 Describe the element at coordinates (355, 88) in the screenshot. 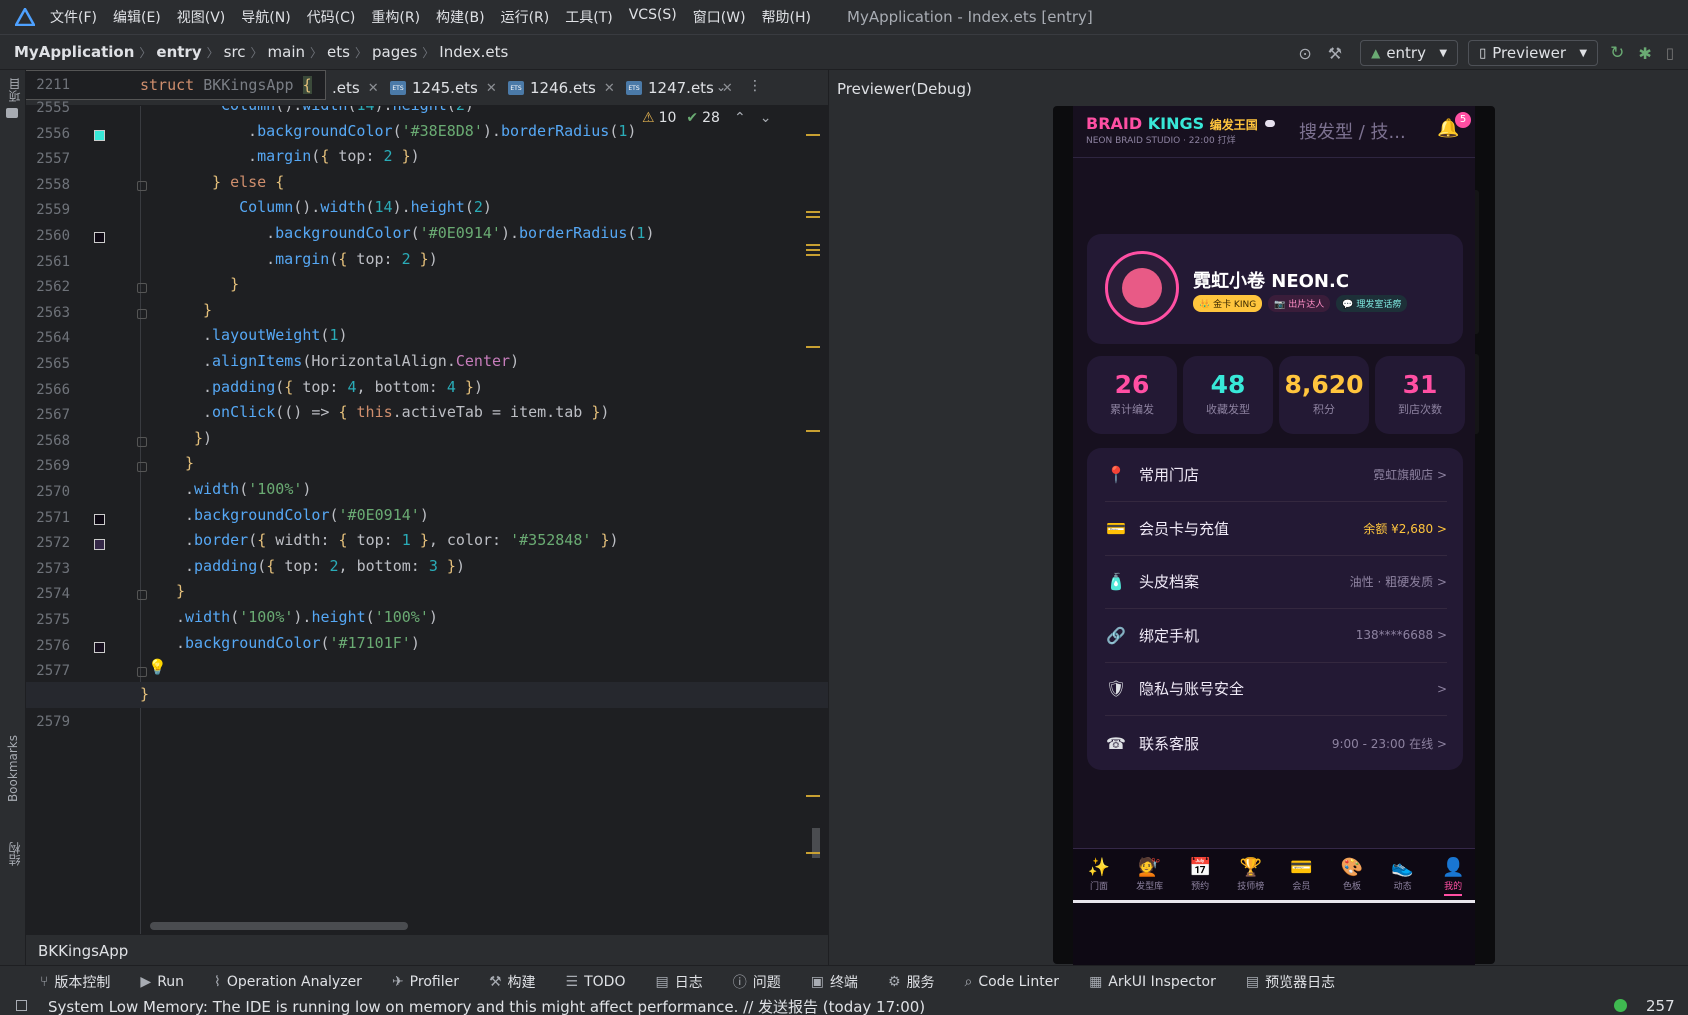

I see `editor-tab: .ets ✕` at that location.